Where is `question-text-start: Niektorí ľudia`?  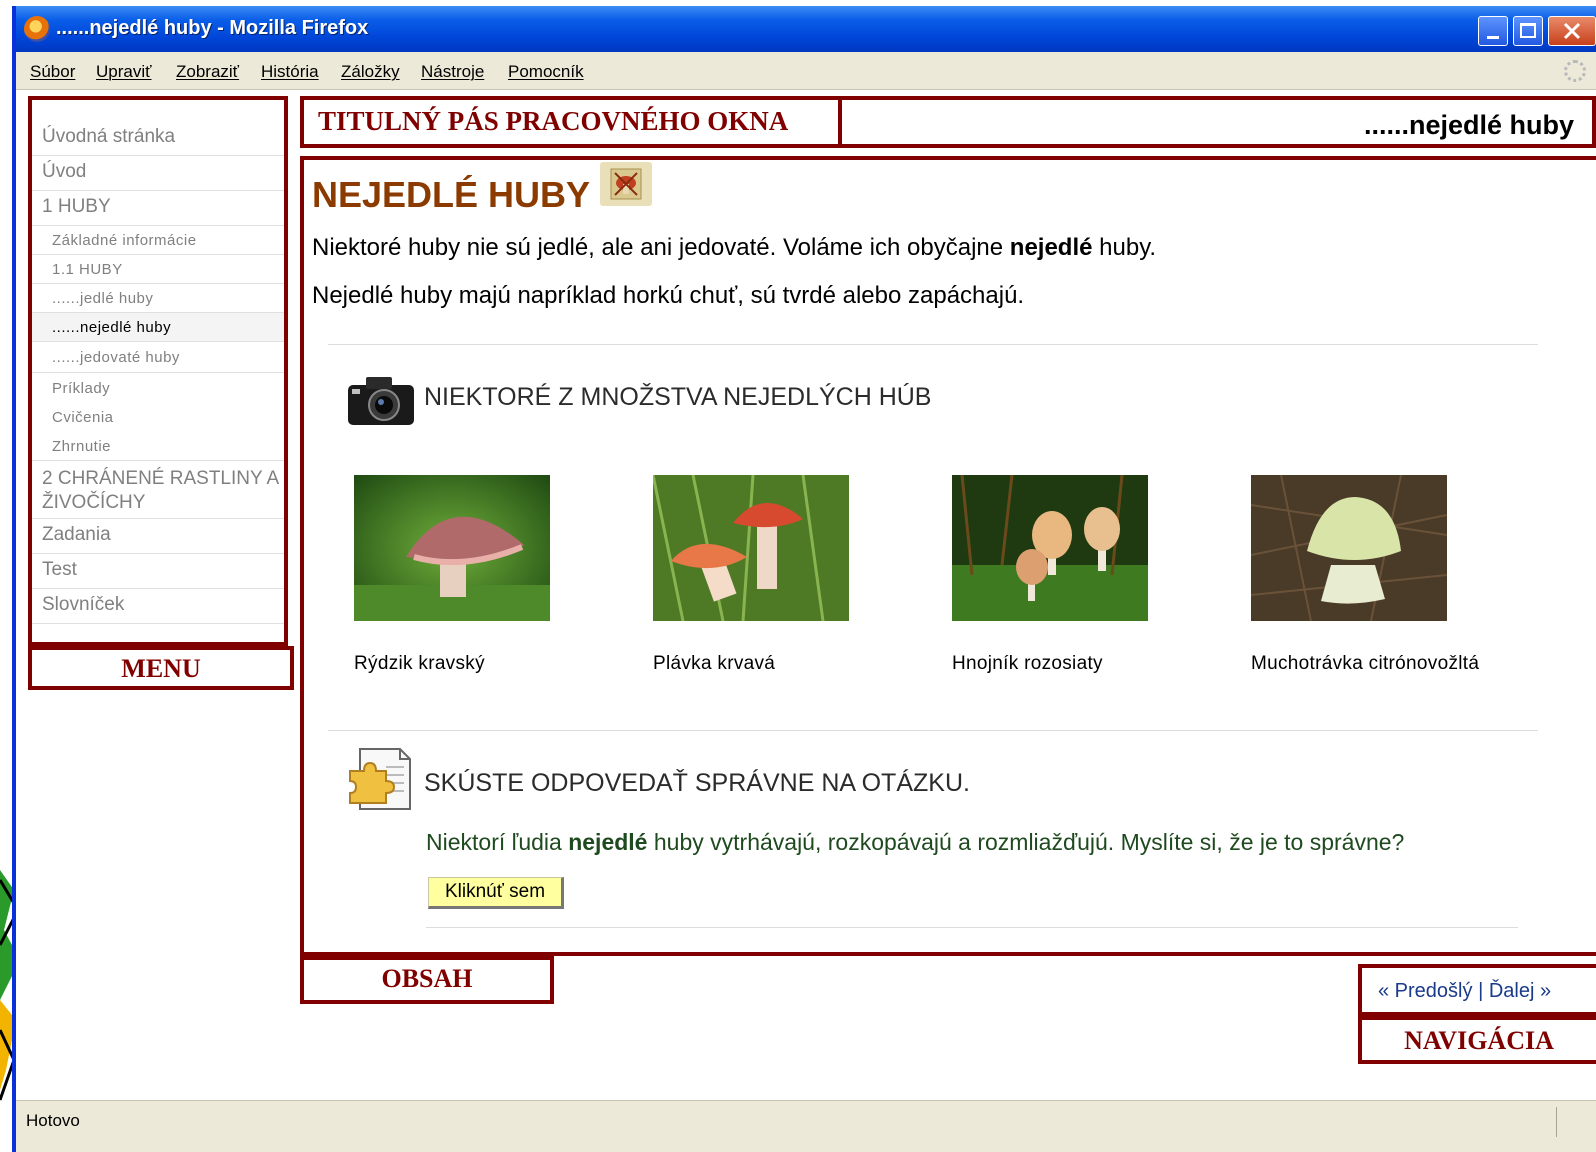
question-text-start: Niektorí ľudia is located at coordinates (497, 842).